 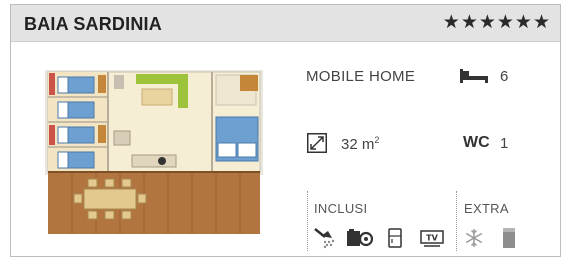 I want to click on air-conditioning-icon, so click(x=474, y=238).